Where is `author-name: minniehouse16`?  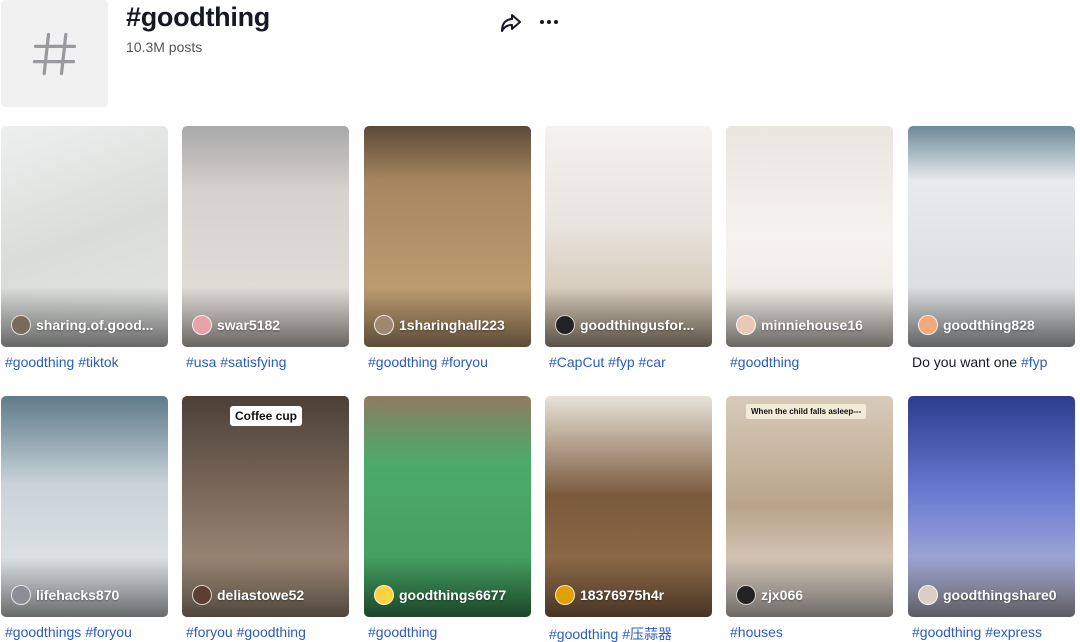 author-name: minniehouse16 is located at coordinates (812, 325).